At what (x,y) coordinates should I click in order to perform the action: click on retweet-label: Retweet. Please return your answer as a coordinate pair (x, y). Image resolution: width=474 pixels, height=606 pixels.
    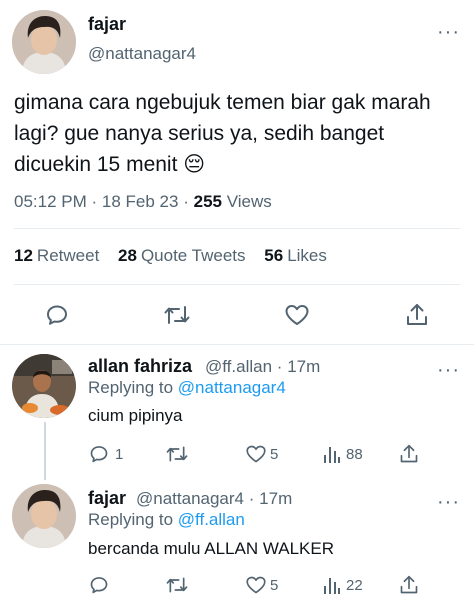
    Looking at the image, I should click on (68, 255).